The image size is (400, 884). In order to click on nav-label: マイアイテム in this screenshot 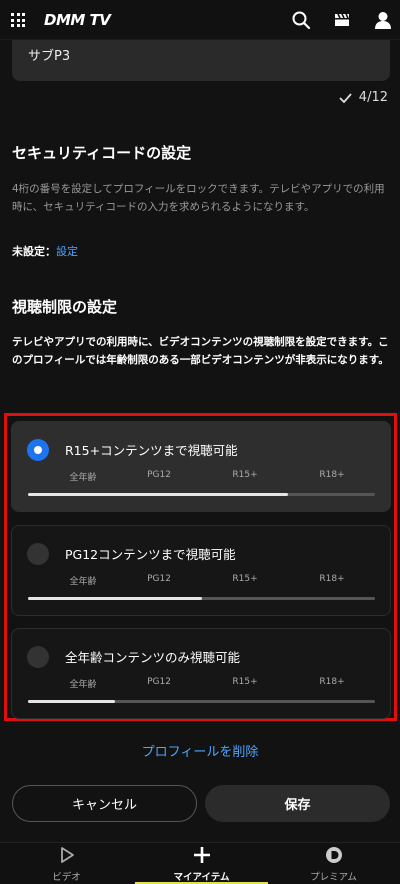, I will do `click(201, 877)`.